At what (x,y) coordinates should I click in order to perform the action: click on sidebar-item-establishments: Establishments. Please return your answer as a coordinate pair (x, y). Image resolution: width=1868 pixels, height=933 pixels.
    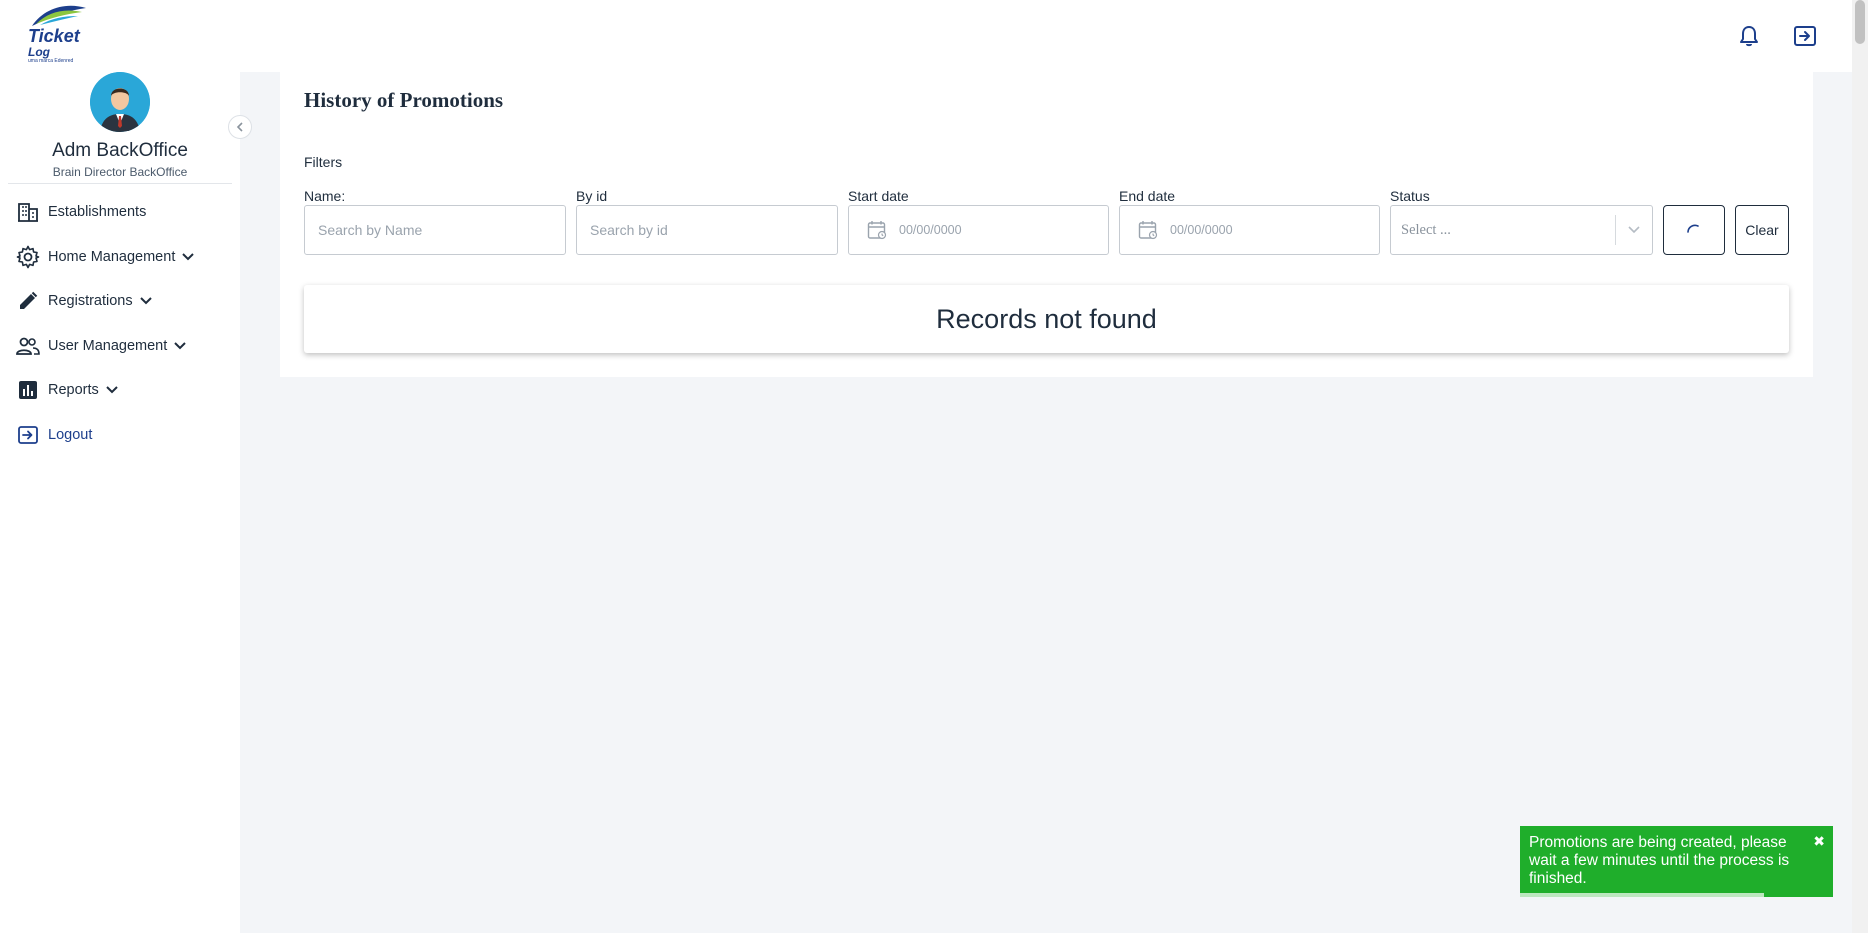
    Looking at the image, I should click on (120, 212).